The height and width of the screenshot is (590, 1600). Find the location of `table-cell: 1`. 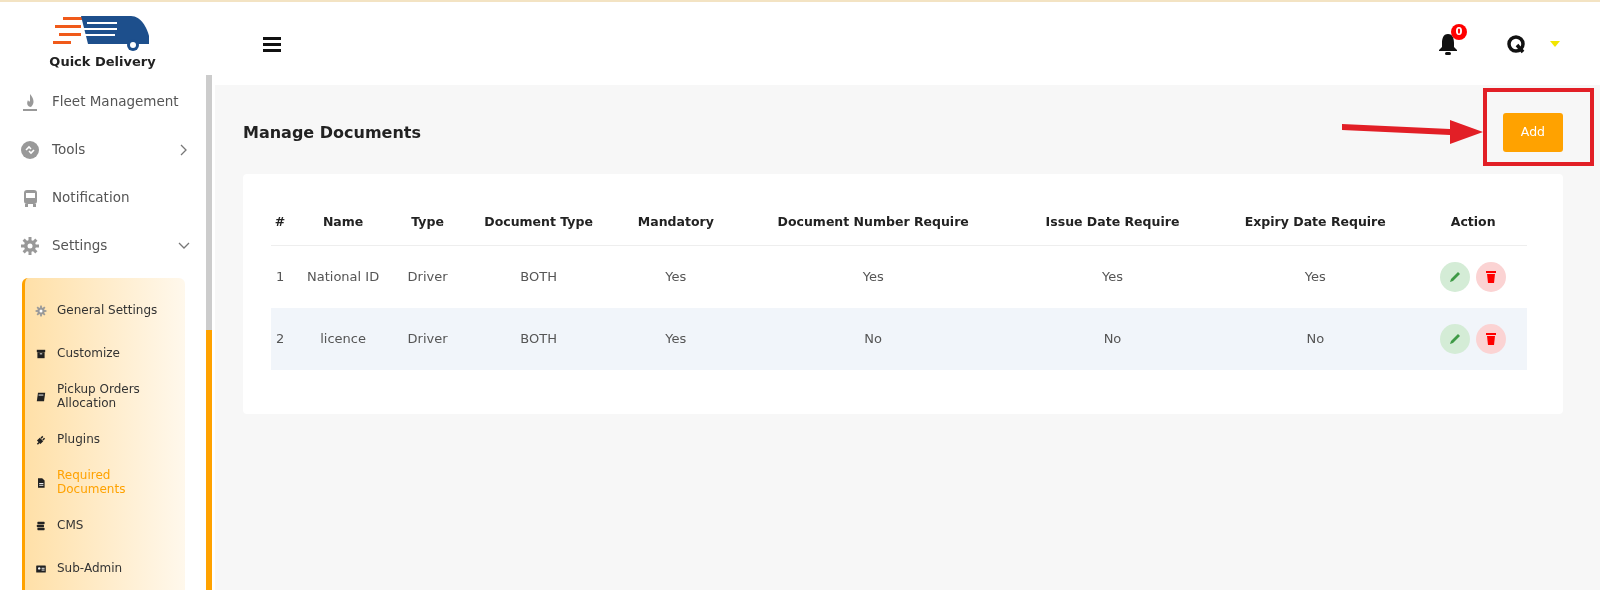

table-cell: 1 is located at coordinates (280, 276).